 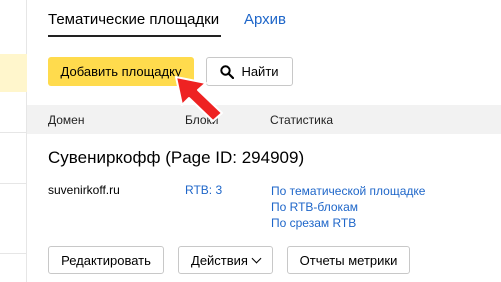 What do you see at coordinates (13, 73) in the screenshot?
I see `sidebar-active-item` at bounding box center [13, 73].